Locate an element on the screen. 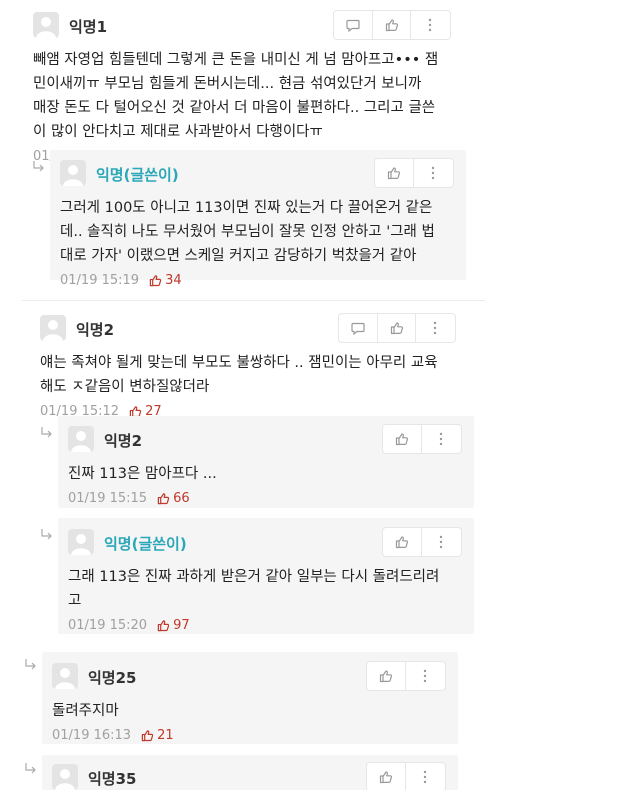 This screenshot has width=629, height=790. like-count-value: 66 is located at coordinates (181, 498).